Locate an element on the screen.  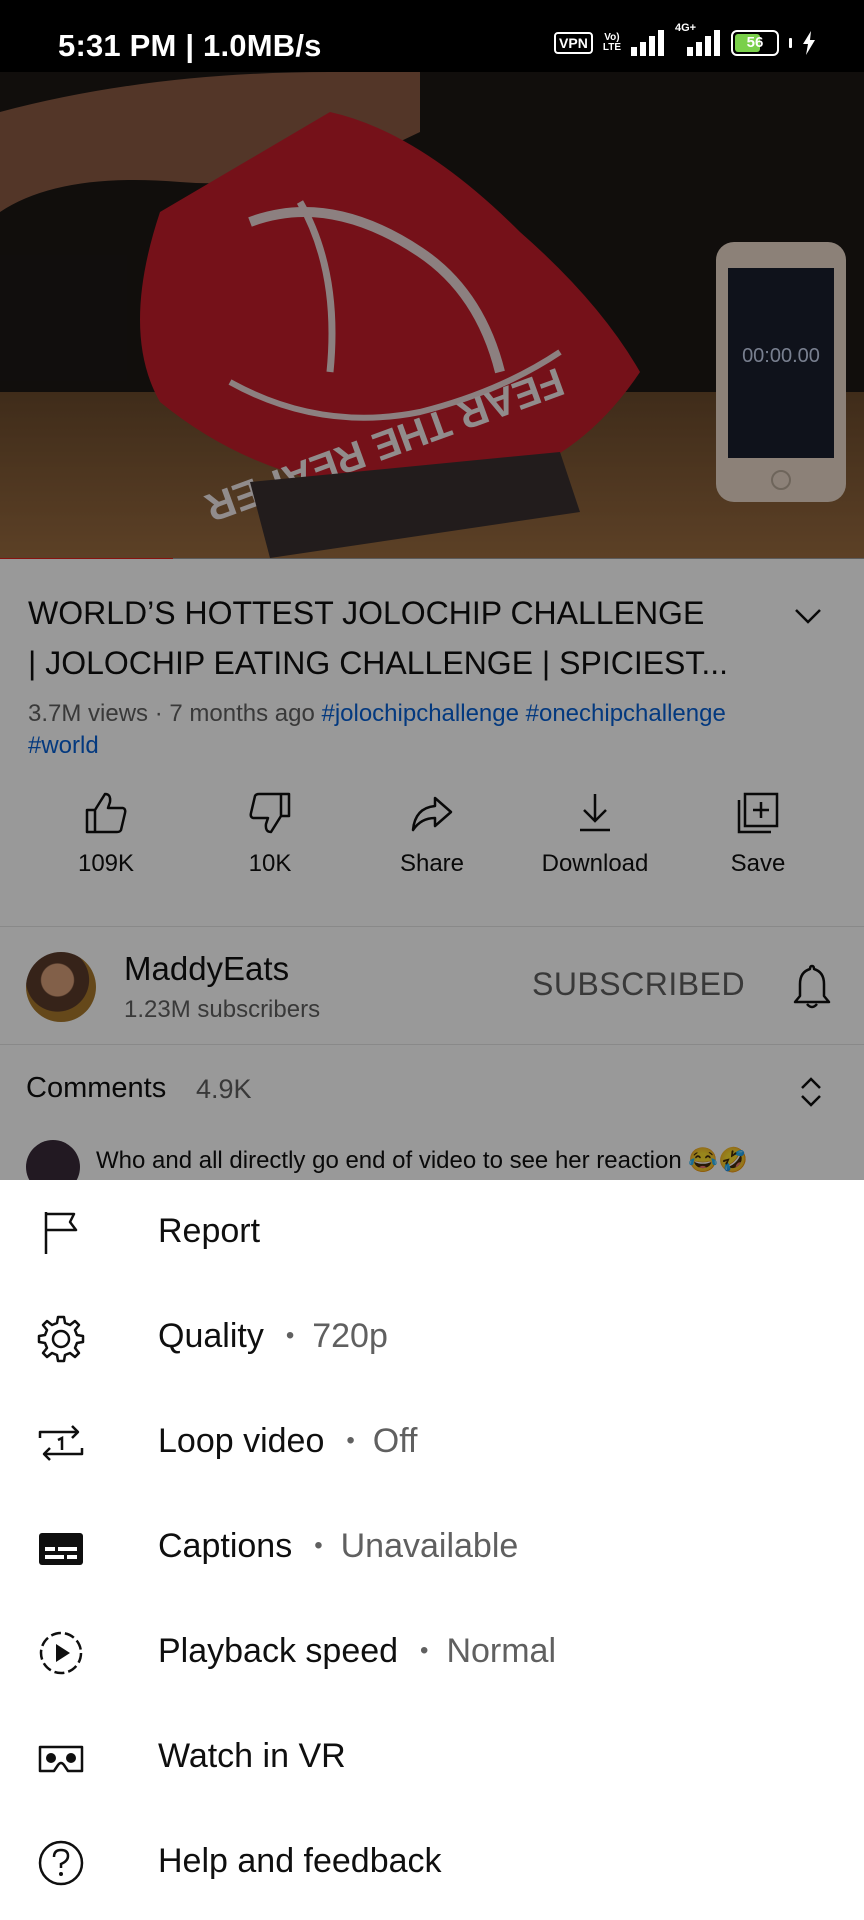
volte-icon: Vo) LTE is located at coordinates (611, 42).